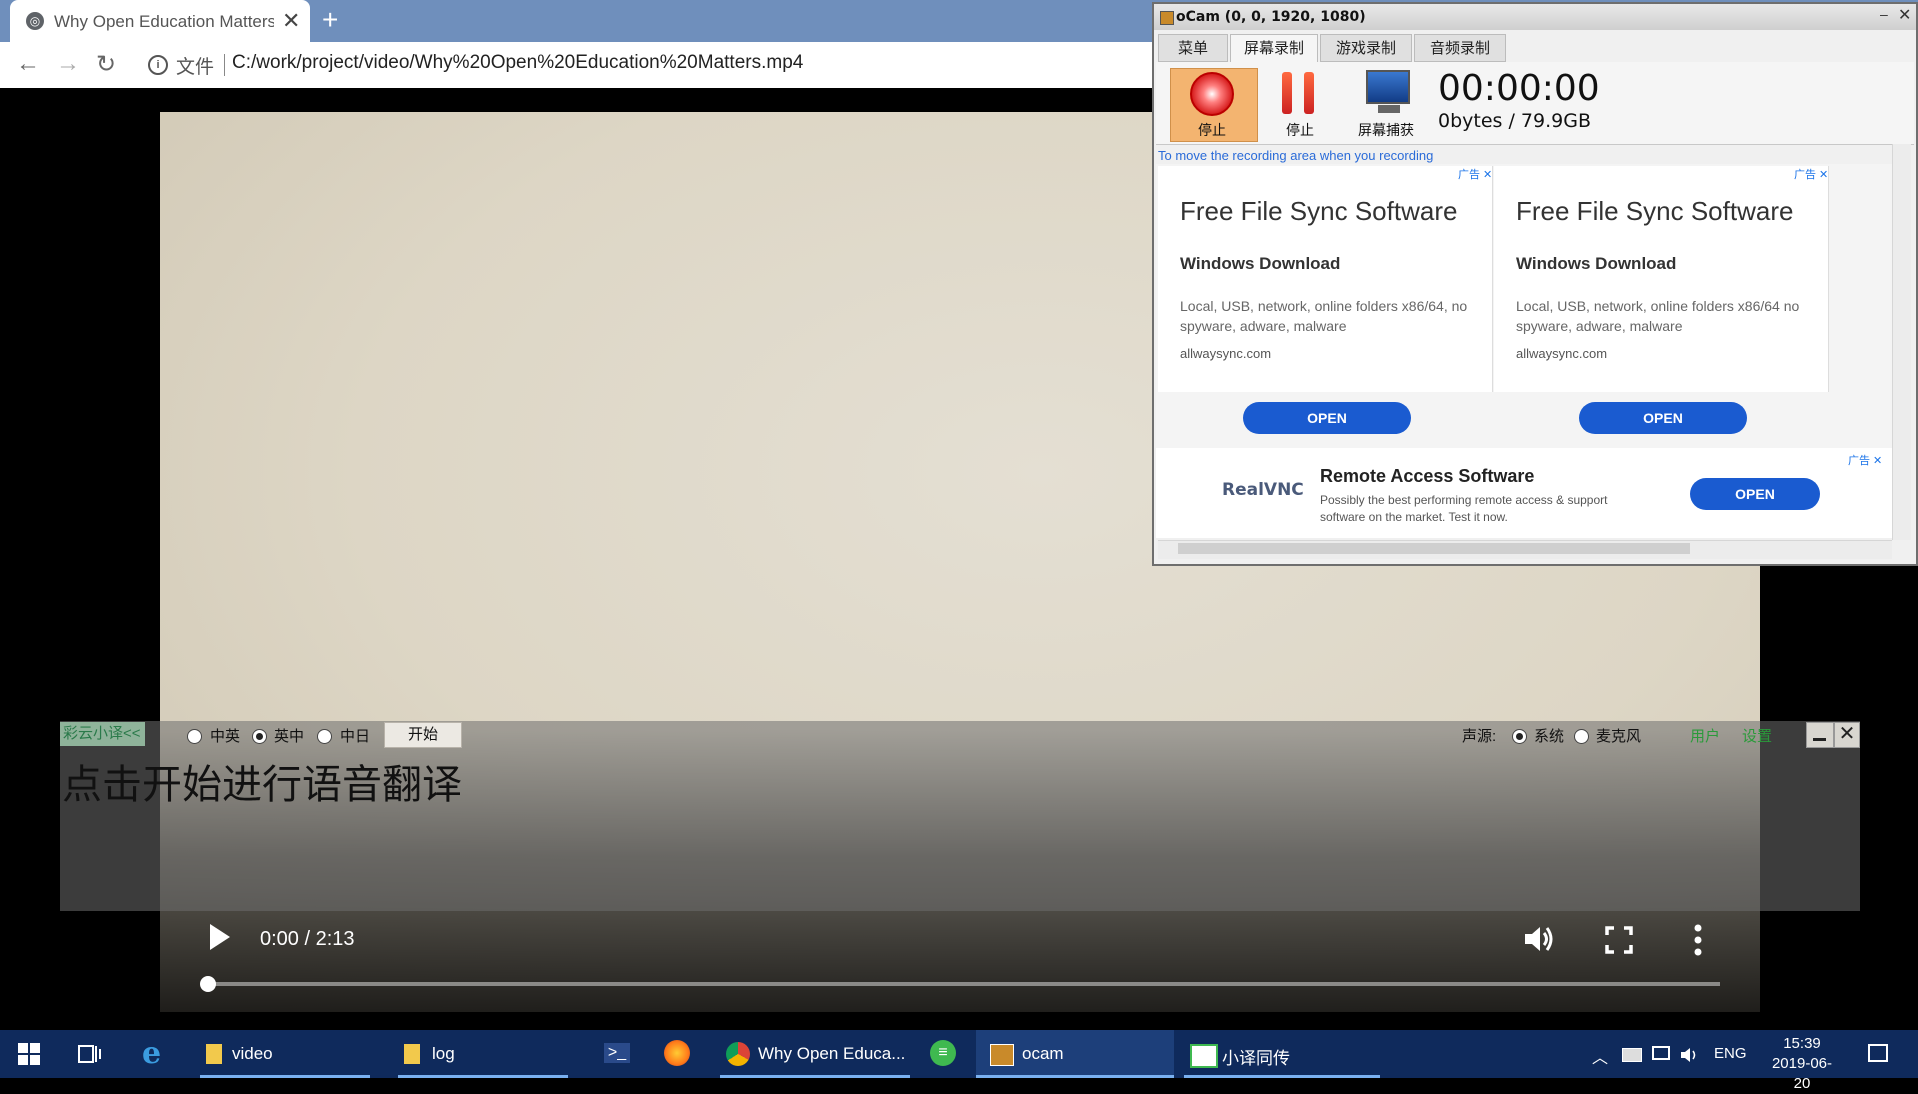 The width and height of the screenshot is (1918, 1094). I want to click on powershell-icon: >_, so click(617, 1053).